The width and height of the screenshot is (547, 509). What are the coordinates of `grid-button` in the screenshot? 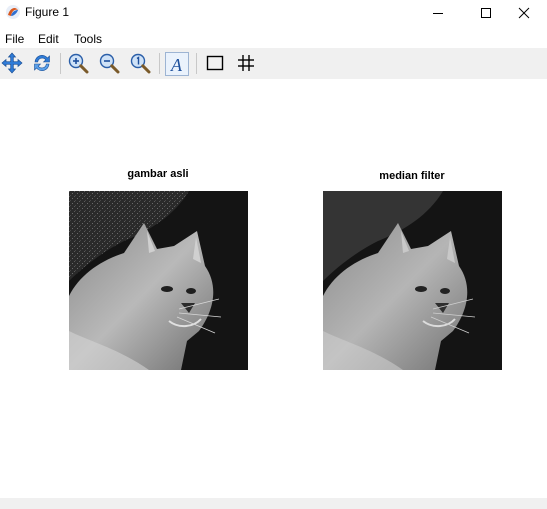 It's located at (246, 63).